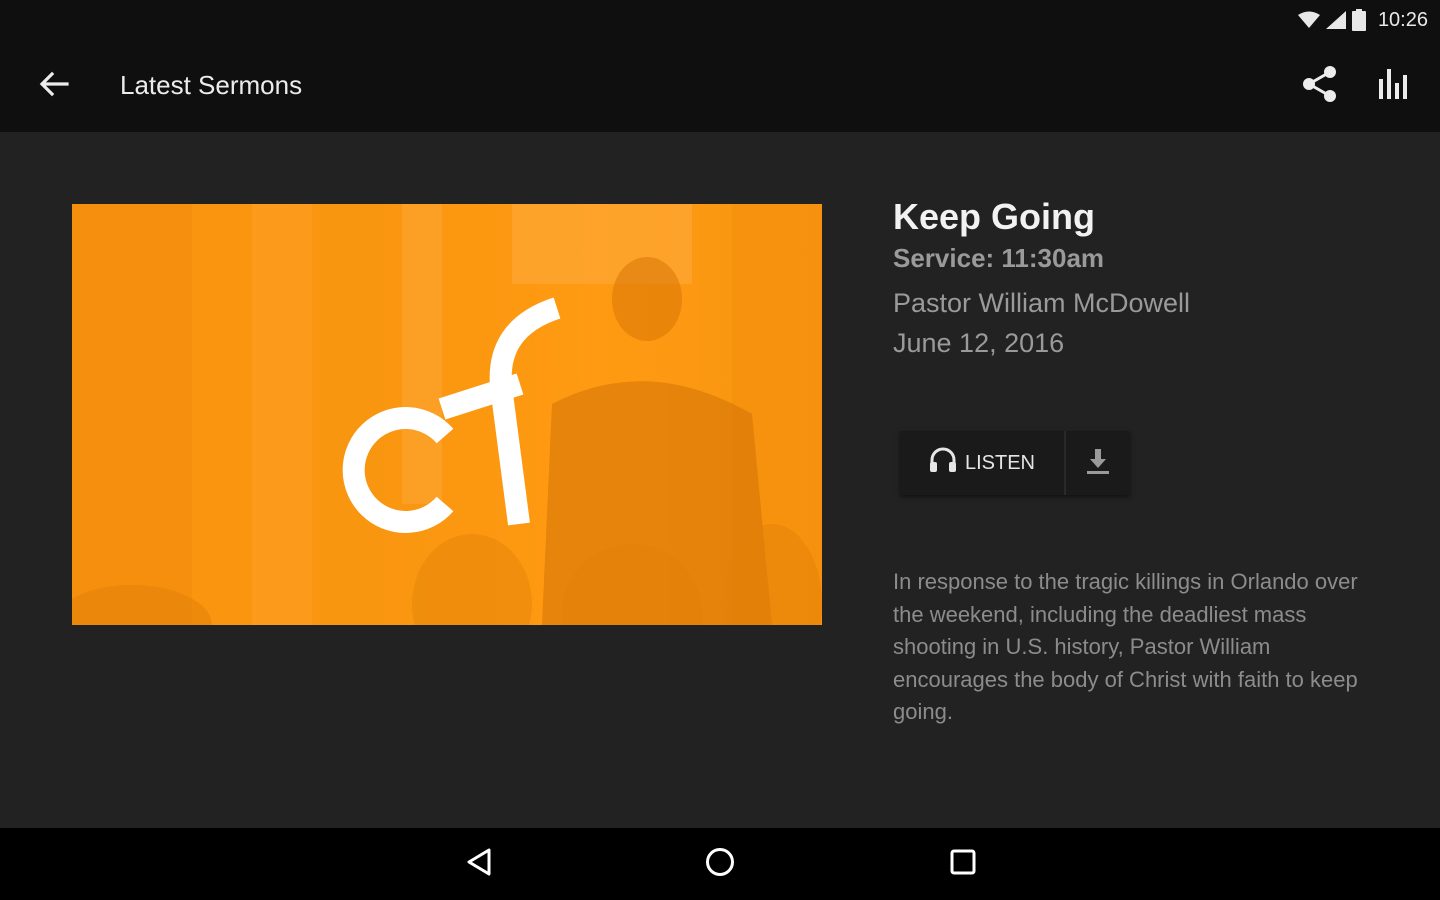  I want to click on nav-recents-icon, so click(963, 864).